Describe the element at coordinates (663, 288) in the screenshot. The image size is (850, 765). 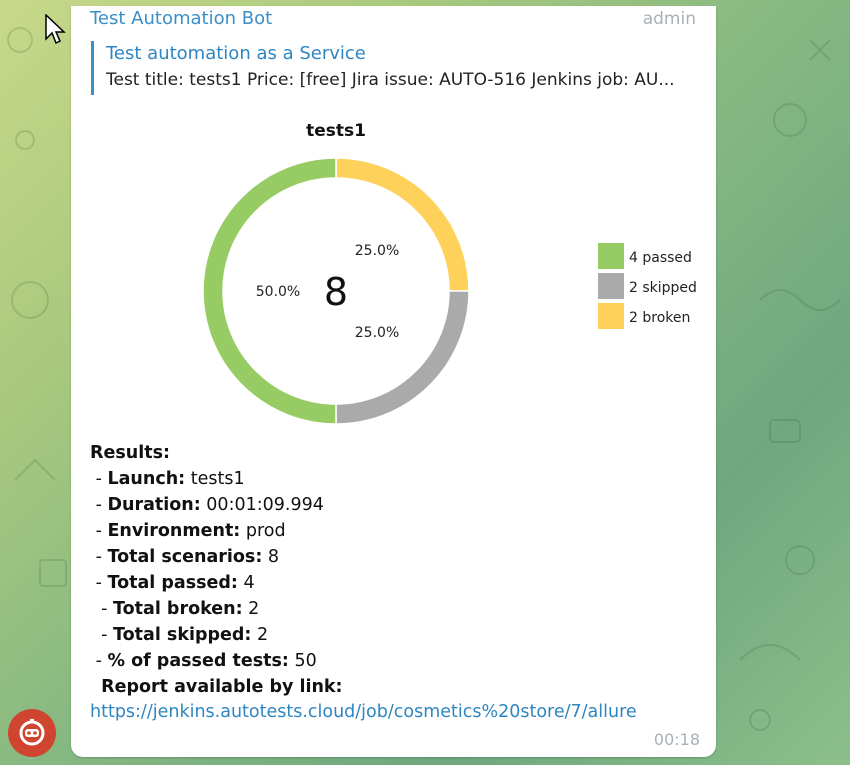
I see `legend-label: 2 skipped` at that location.